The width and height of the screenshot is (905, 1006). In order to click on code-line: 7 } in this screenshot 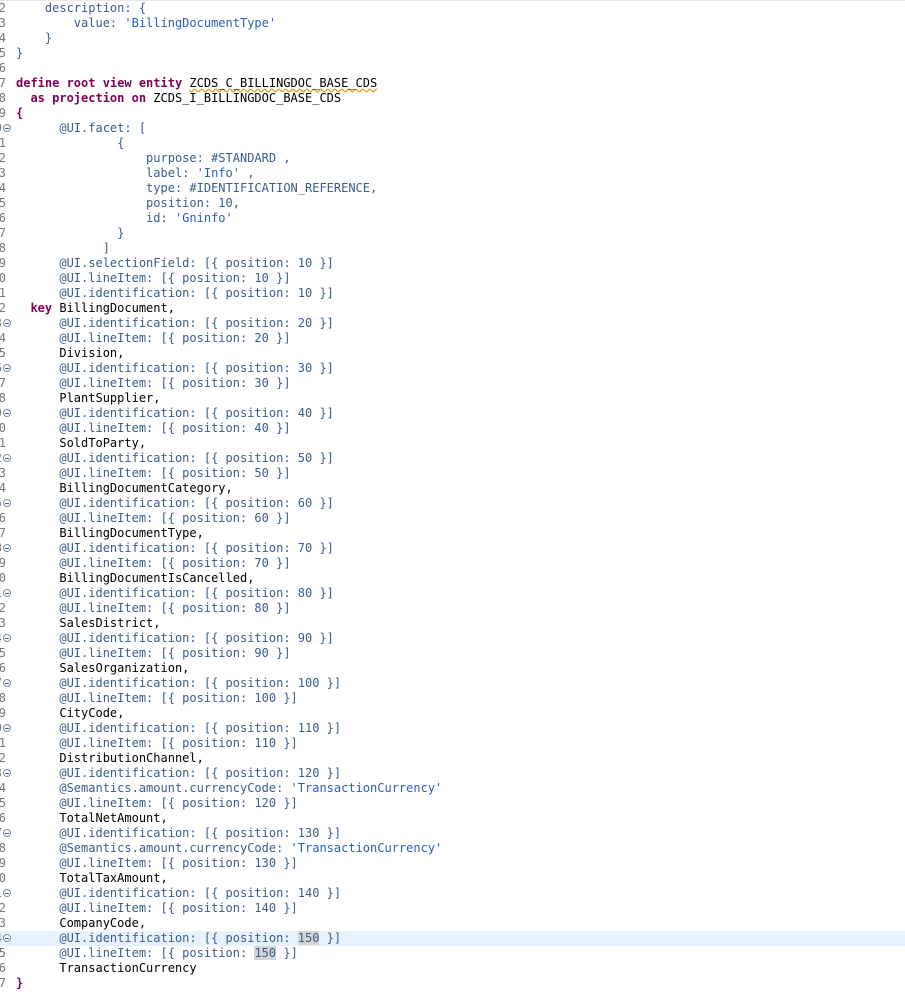, I will do `click(452, 233)`.